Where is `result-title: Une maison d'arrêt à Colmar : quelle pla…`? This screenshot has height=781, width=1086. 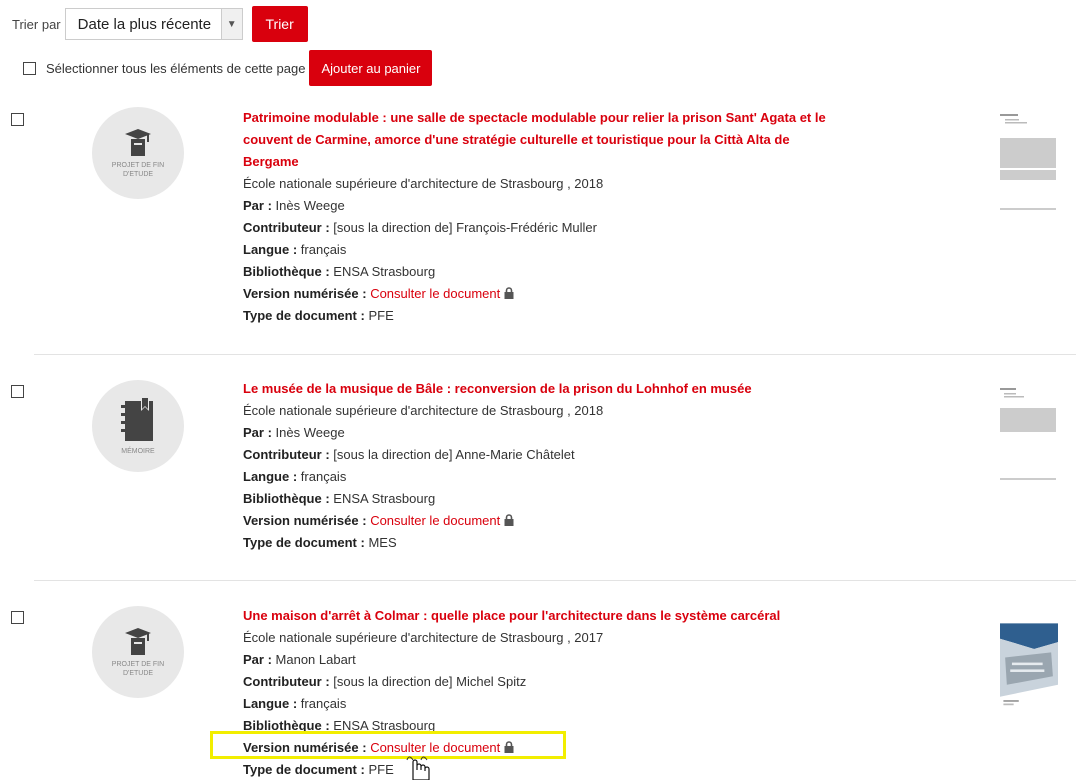 result-title: Une maison d'arrêt à Colmar : quelle pla… is located at coordinates (538, 616).